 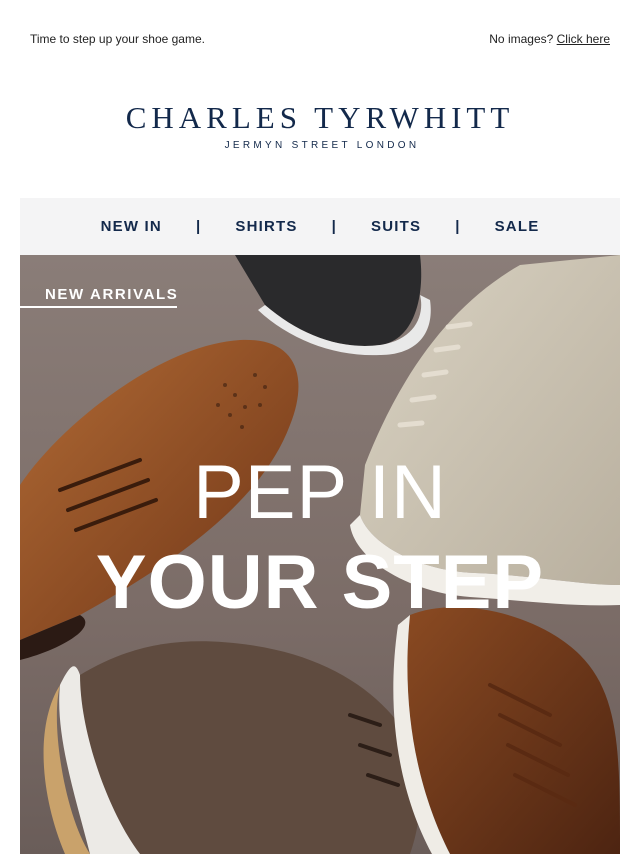 What do you see at coordinates (320, 117) in the screenshot?
I see `brand-name: CHARLES TYRWHITT` at bounding box center [320, 117].